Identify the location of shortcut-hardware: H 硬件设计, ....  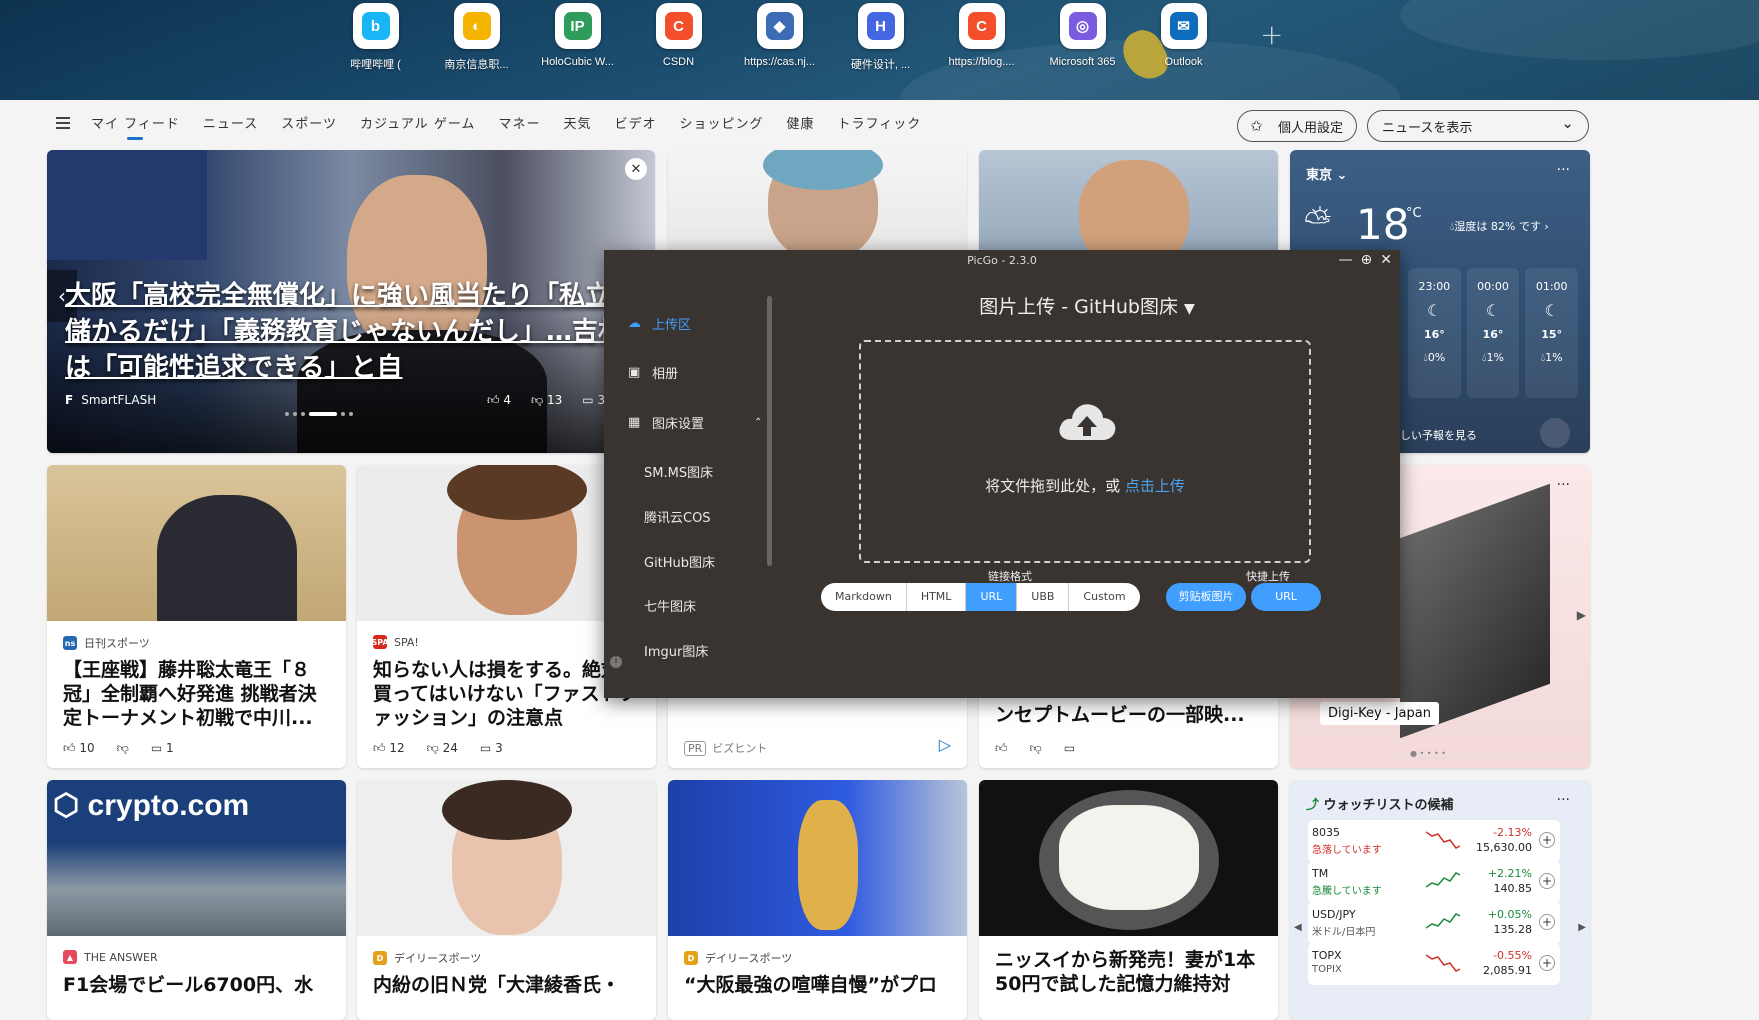
(880, 37).